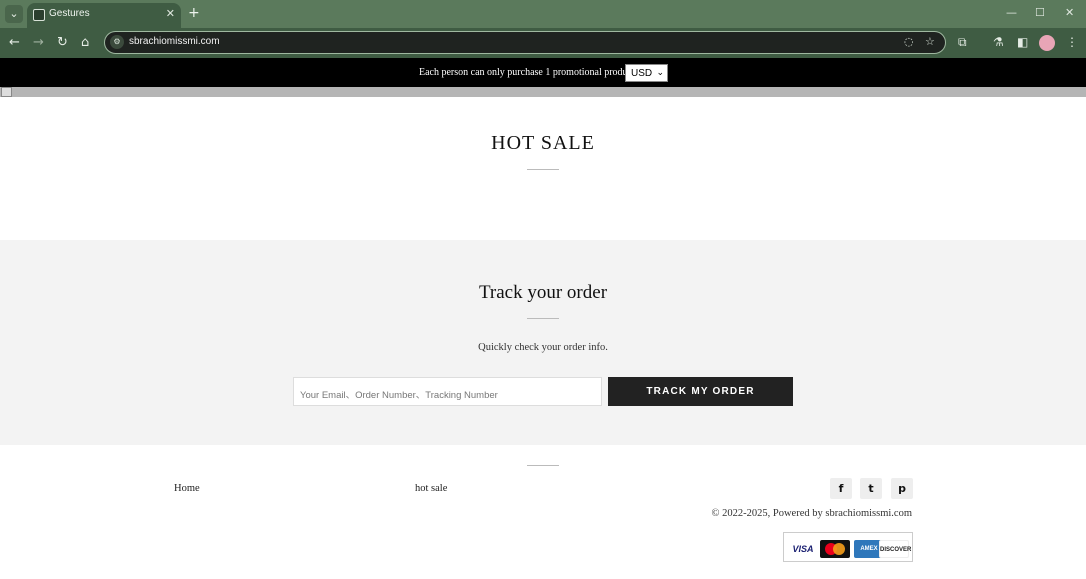 The width and height of the screenshot is (1086, 579). Describe the element at coordinates (6, 92) in the screenshot. I see `broken-image-icon` at that location.